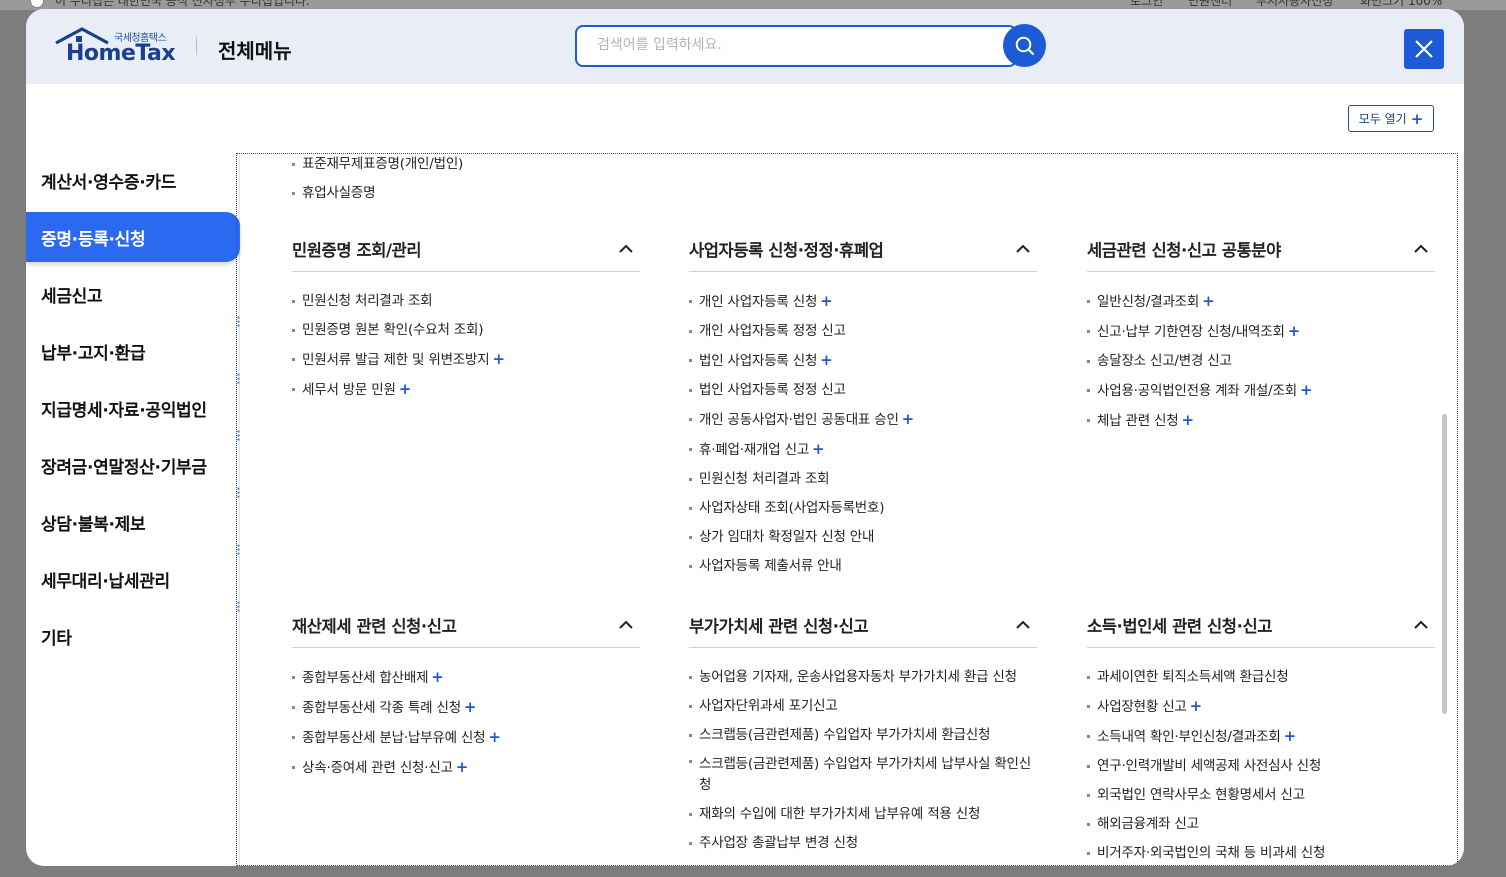  What do you see at coordinates (133, 180) in the screenshot?
I see `nav-item-invoice-receipt-card: 계산서·영수증·카드` at bounding box center [133, 180].